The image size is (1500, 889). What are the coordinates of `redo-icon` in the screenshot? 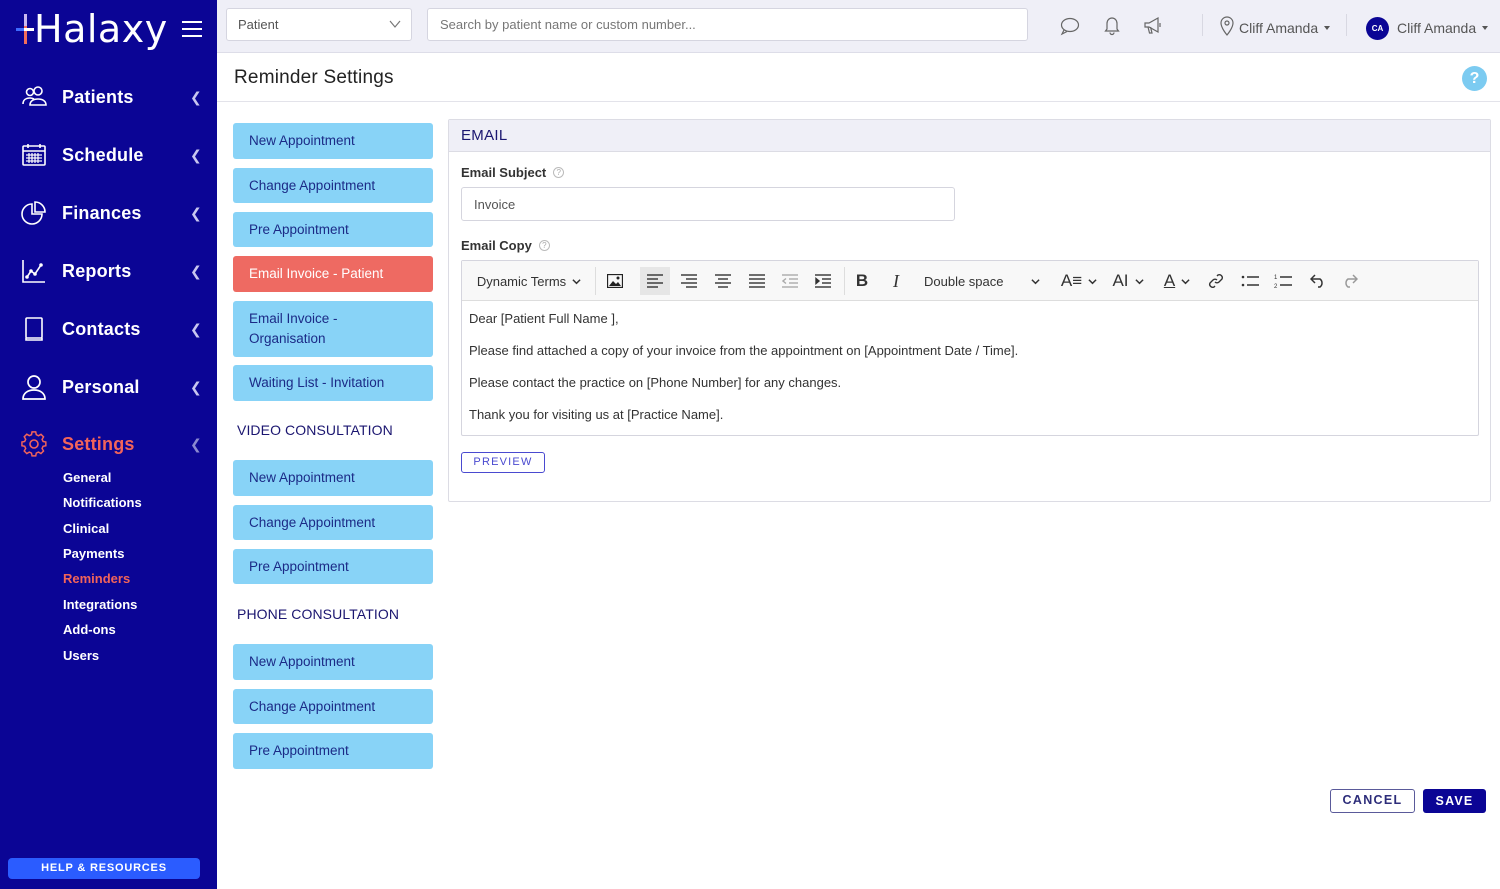 It's located at (1350, 281).